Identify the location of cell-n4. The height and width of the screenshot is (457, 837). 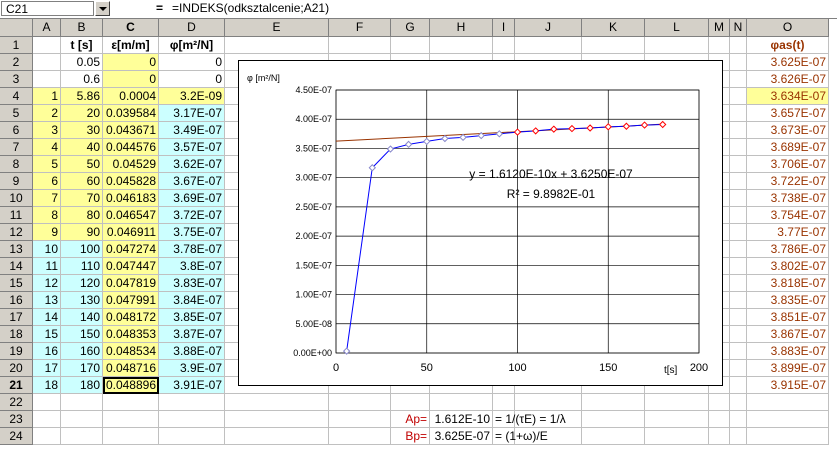
(738, 96).